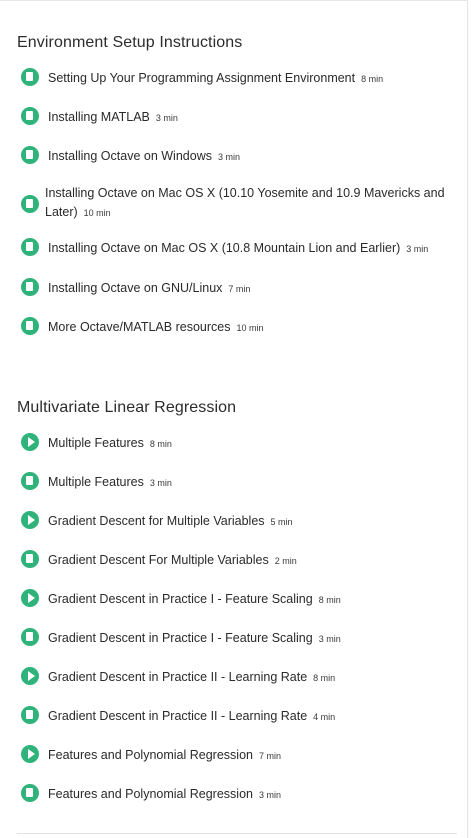 This screenshot has height=838, width=471. What do you see at coordinates (130, 156) in the screenshot?
I see `lesson-title: Installing Octave on Windows` at bounding box center [130, 156].